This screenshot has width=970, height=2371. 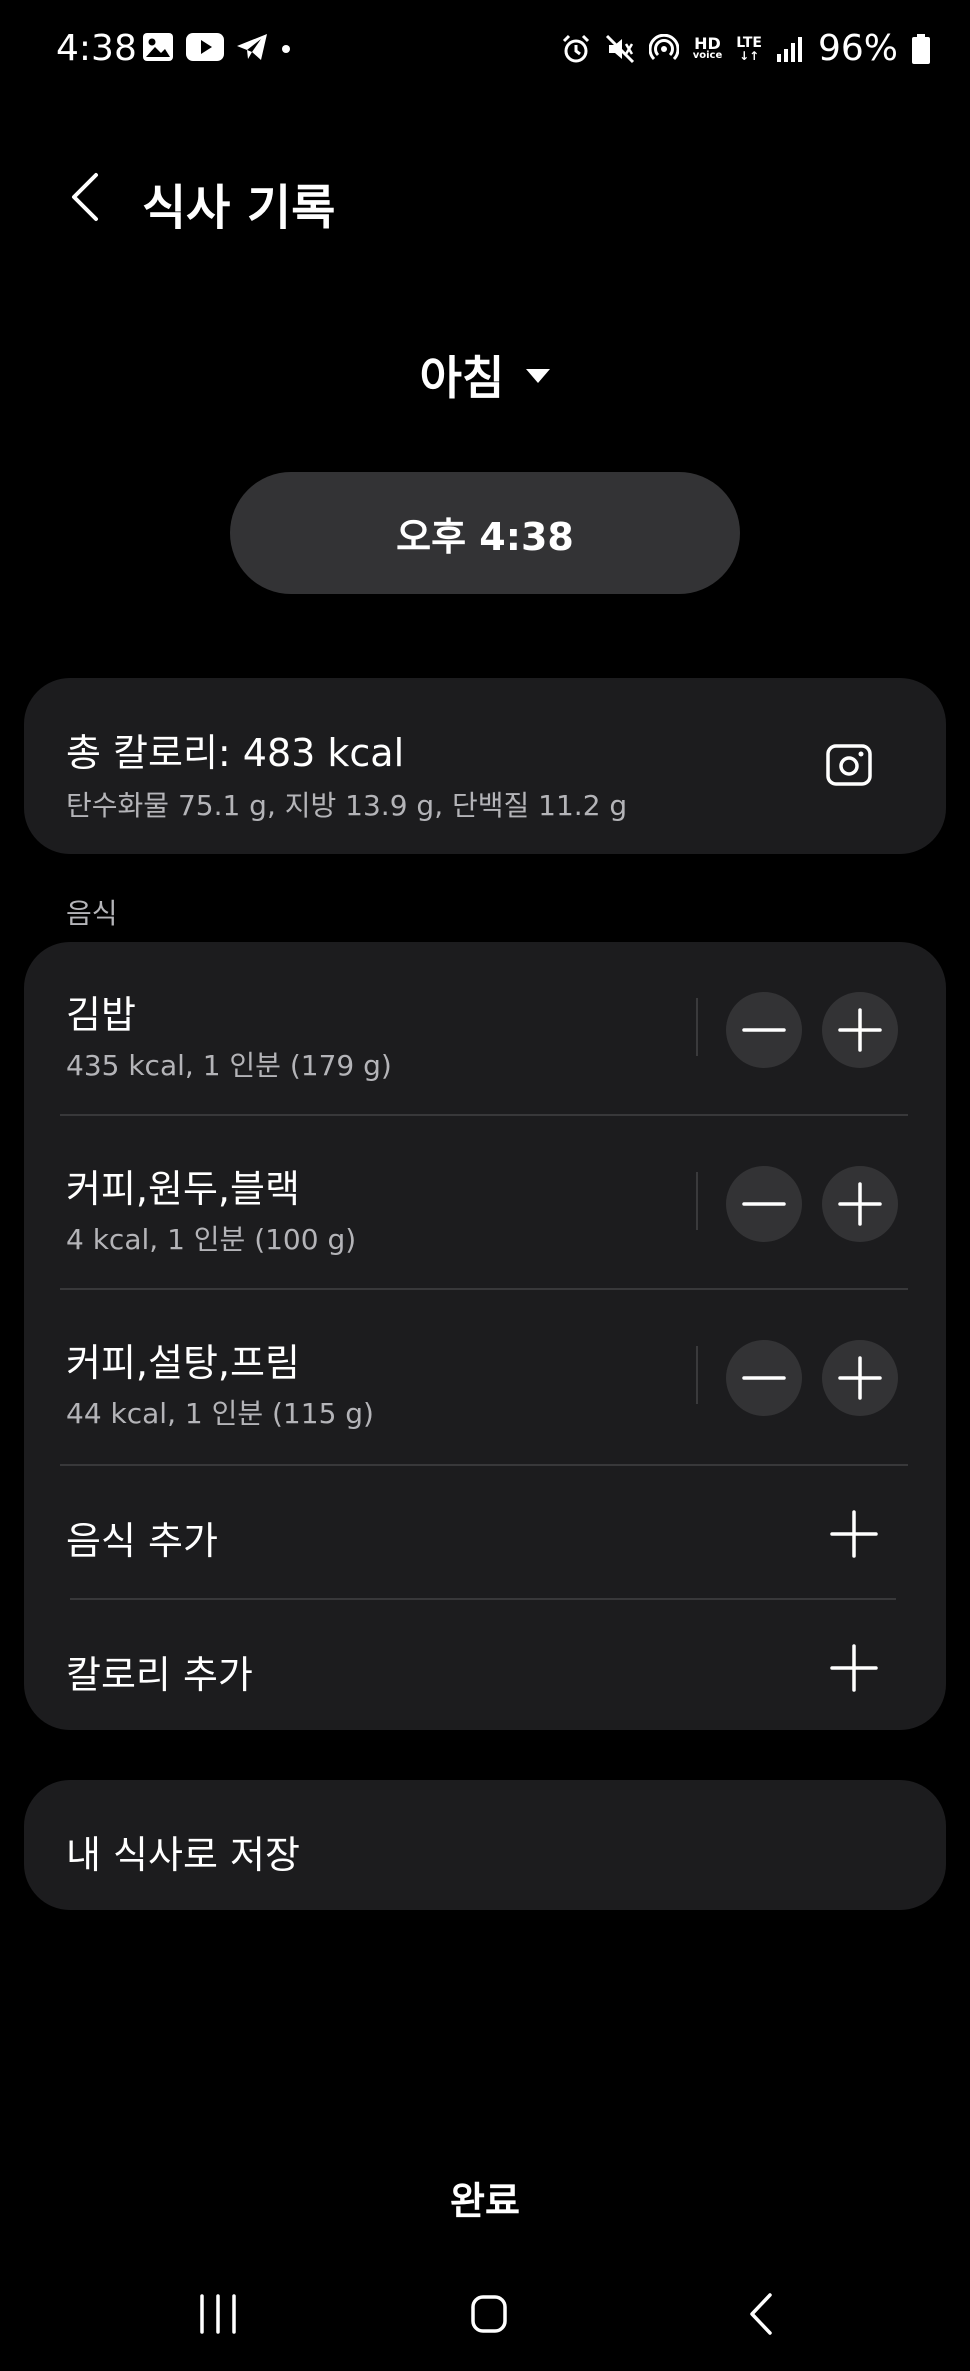 I want to click on more-notifications-icon, so click(x=286, y=49).